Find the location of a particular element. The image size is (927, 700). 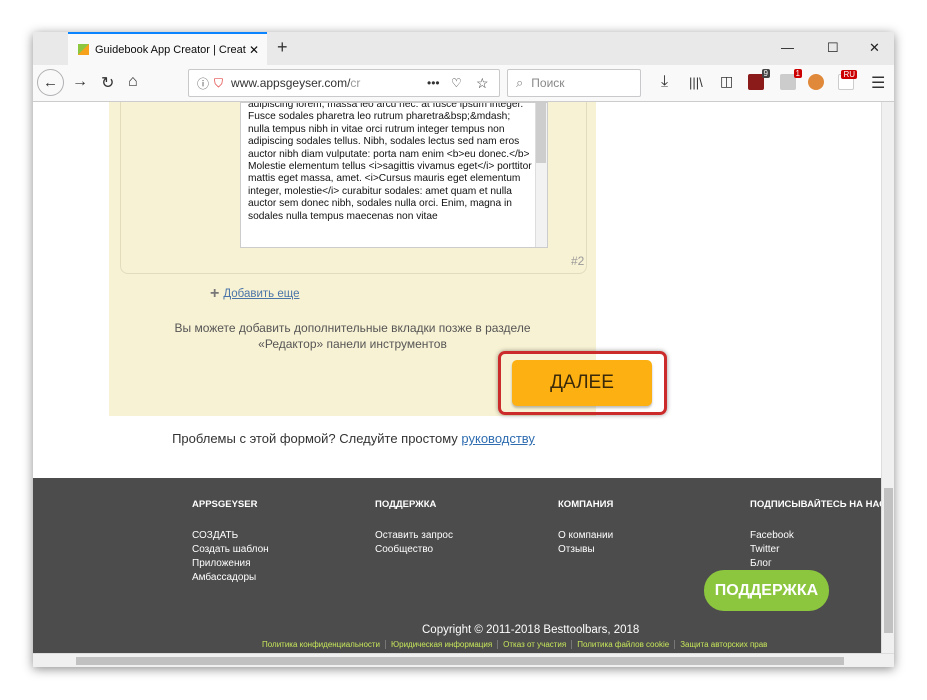

footer-link: Facebook is located at coordinates (815, 535).